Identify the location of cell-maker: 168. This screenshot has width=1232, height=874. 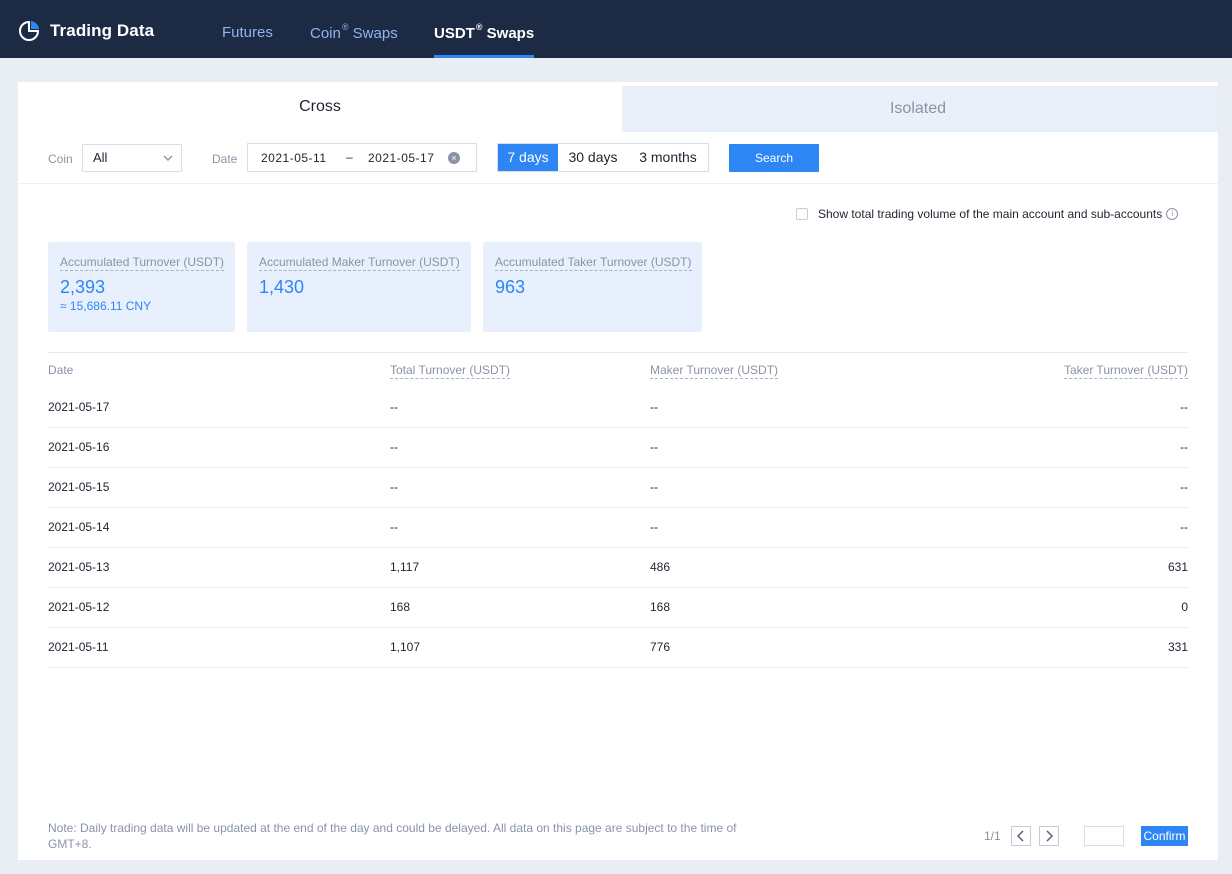
(660, 607).